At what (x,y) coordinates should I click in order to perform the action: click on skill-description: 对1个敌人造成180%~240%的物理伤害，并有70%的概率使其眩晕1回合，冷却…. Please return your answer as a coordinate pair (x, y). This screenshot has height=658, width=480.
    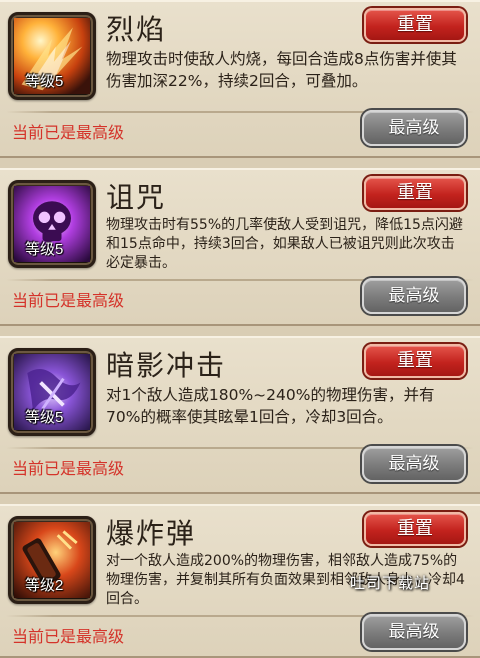
    Looking at the image, I should click on (270, 406).